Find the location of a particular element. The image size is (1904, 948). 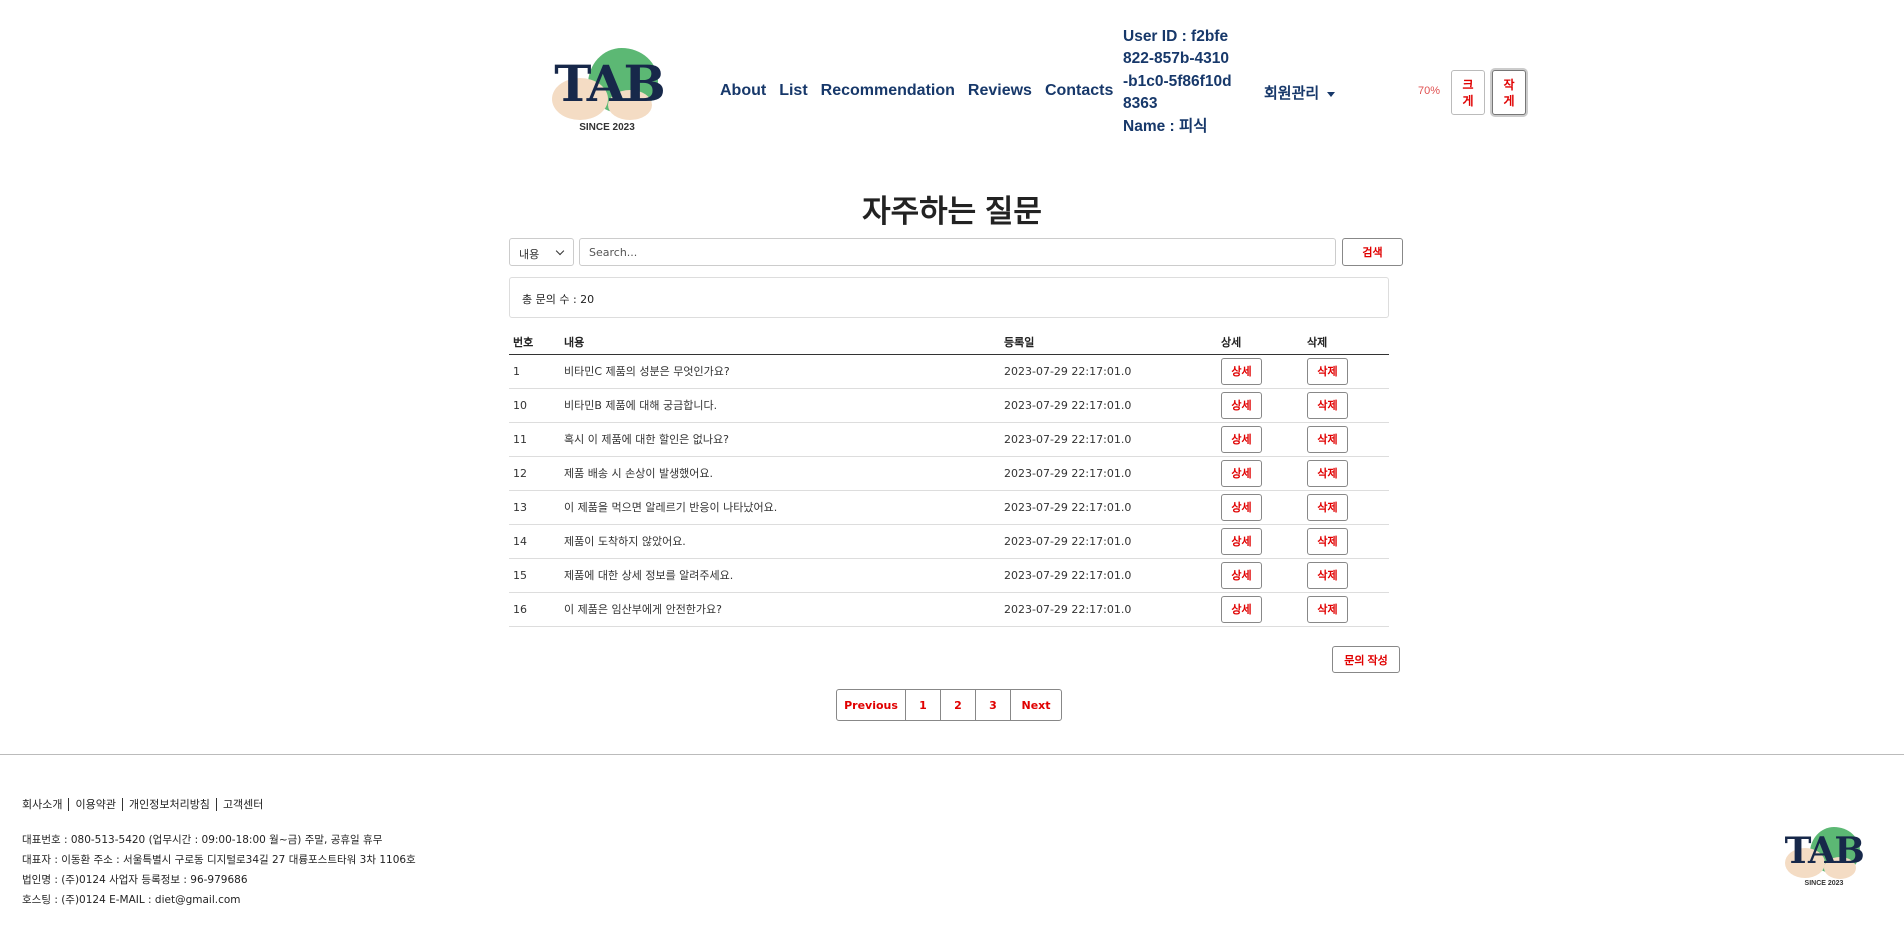

row-content: 비타민B 제품에 대해 궁금합니다. is located at coordinates (780, 405).